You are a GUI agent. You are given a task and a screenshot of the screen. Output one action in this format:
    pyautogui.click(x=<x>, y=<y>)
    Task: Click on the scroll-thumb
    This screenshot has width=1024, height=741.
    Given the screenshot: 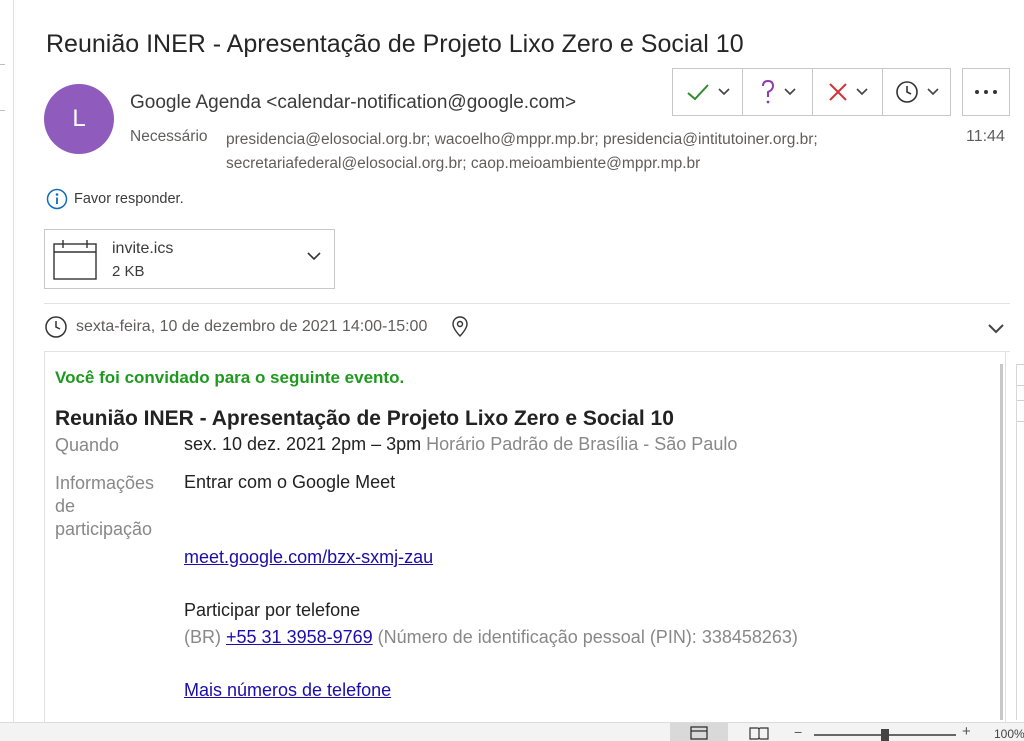 What is the action you would take?
    pyautogui.click(x=1020, y=411)
    